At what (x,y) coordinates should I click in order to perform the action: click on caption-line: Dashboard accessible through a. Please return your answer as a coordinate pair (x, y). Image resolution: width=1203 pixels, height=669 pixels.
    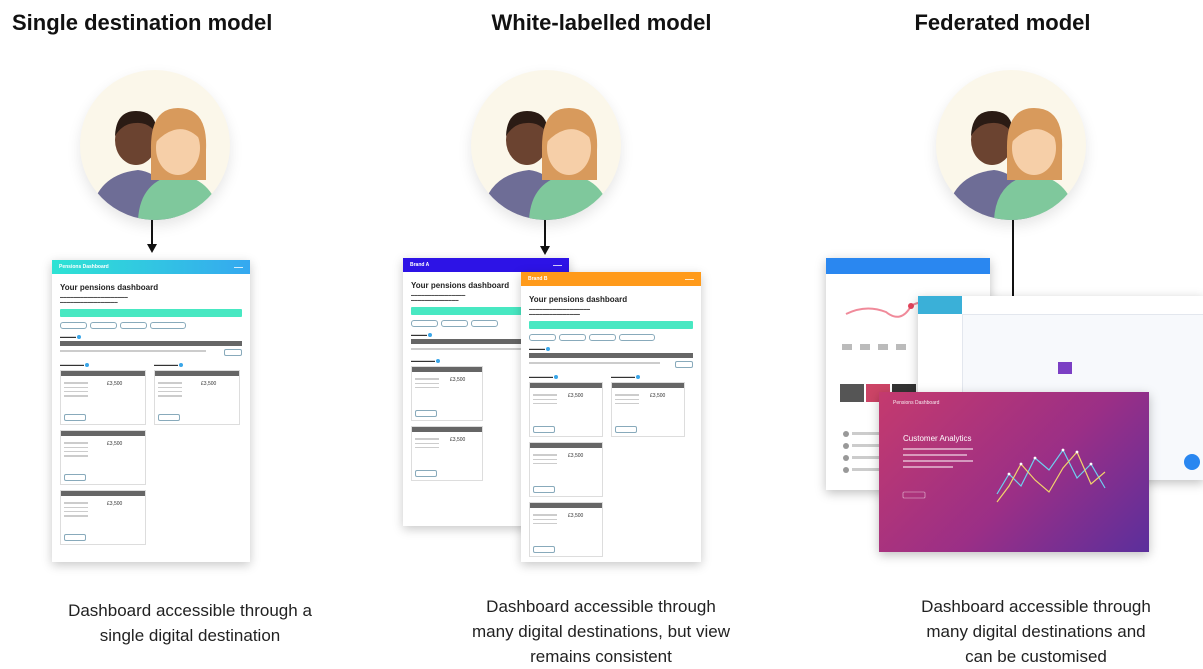
    Looking at the image, I should click on (190, 610).